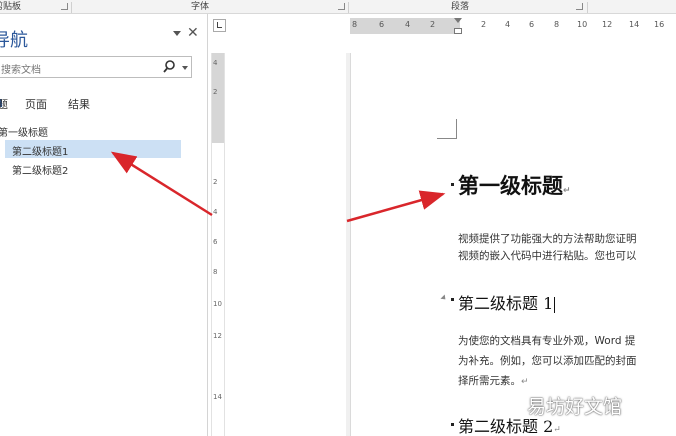  Describe the element at coordinates (575, 407) in the screenshot. I see `watermark-text: 易坊好文馆` at that location.